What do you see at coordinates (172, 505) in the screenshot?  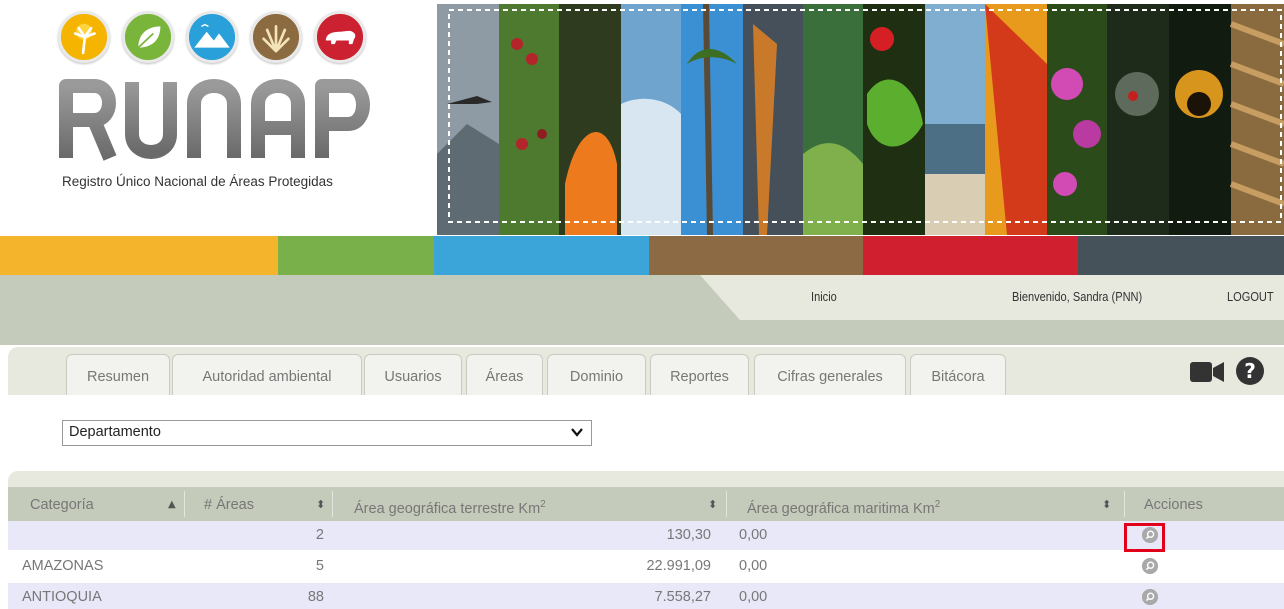 I see `sort-asc-icon: ▲` at bounding box center [172, 505].